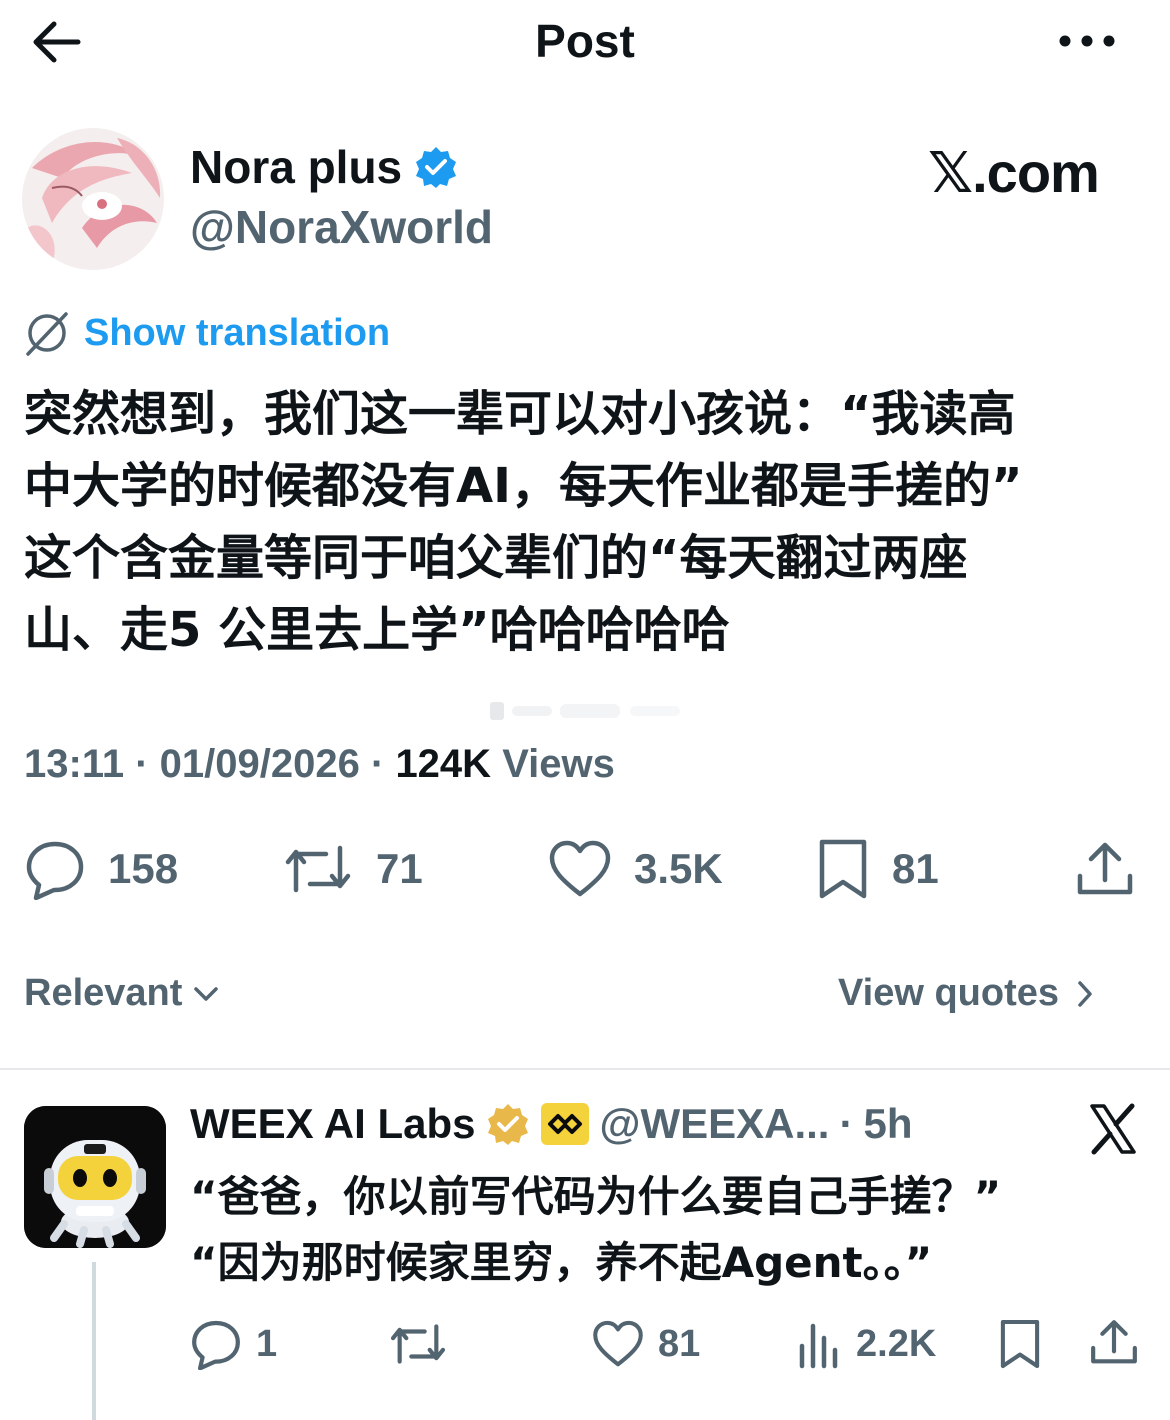 This screenshot has width=1170, height=1420. Describe the element at coordinates (1085, 993) in the screenshot. I see `chevron-right-icon` at that location.